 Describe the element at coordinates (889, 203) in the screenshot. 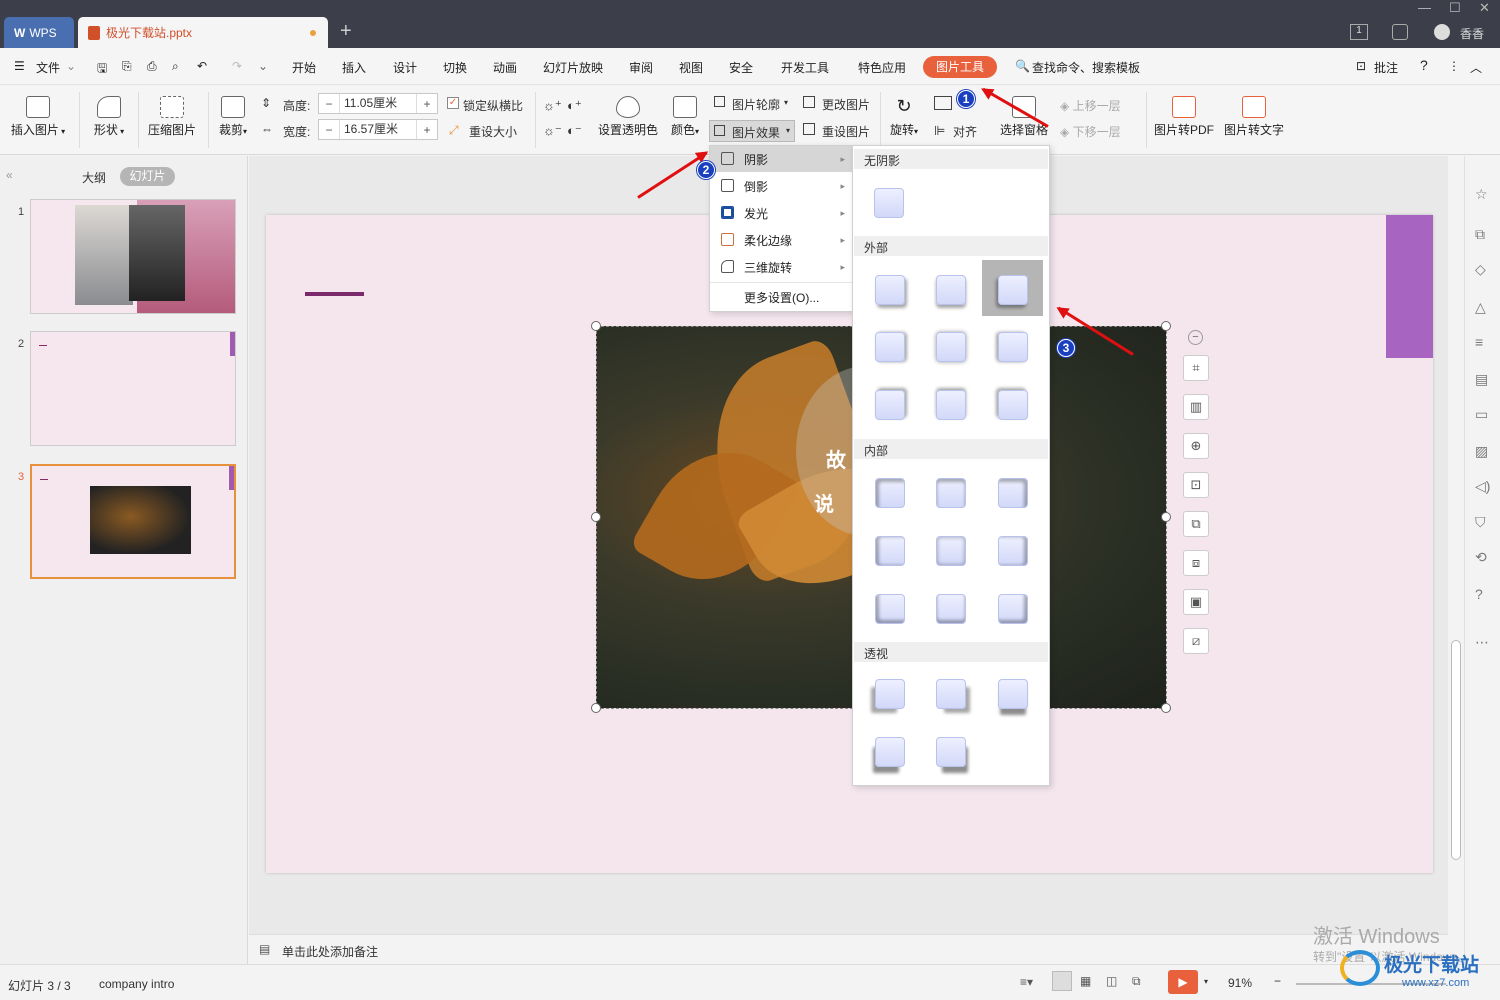

I see `shadow-option-none` at that location.